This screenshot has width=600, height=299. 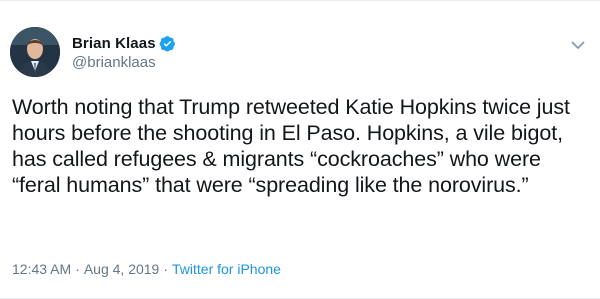 What do you see at coordinates (226, 269) in the screenshot?
I see `tweet-source-link: Twitter for iPhone` at bounding box center [226, 269].